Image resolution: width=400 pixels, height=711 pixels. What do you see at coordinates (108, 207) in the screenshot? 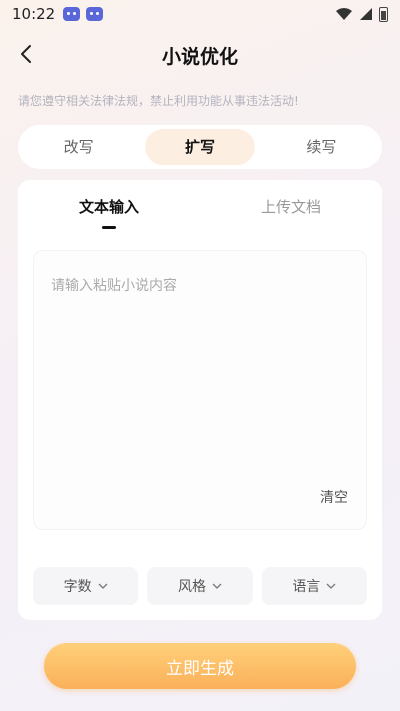
I see `tab-text-input-label: 文本输入` at bounding box center [108, 207].